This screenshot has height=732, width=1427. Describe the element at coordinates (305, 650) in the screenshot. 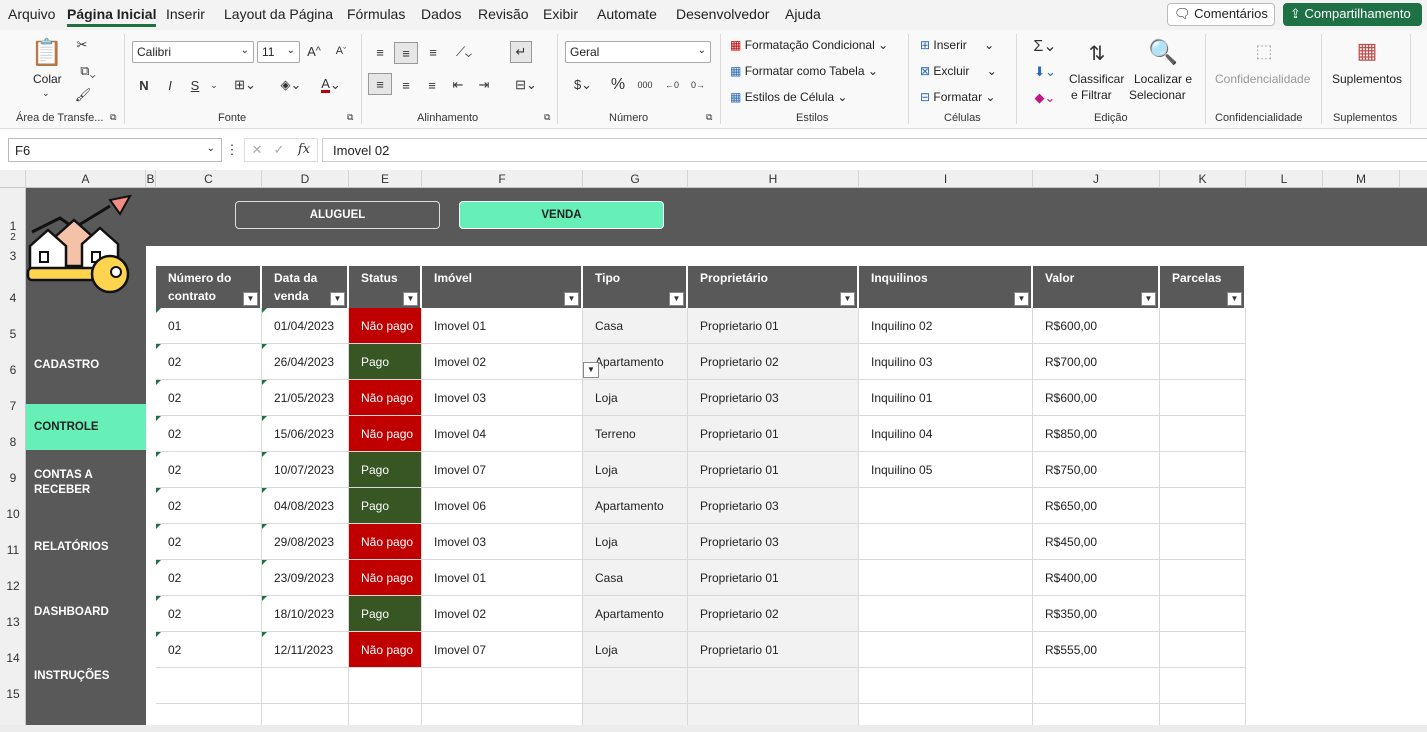

I see `cell-sale-date: 12/11/2023` at that location.